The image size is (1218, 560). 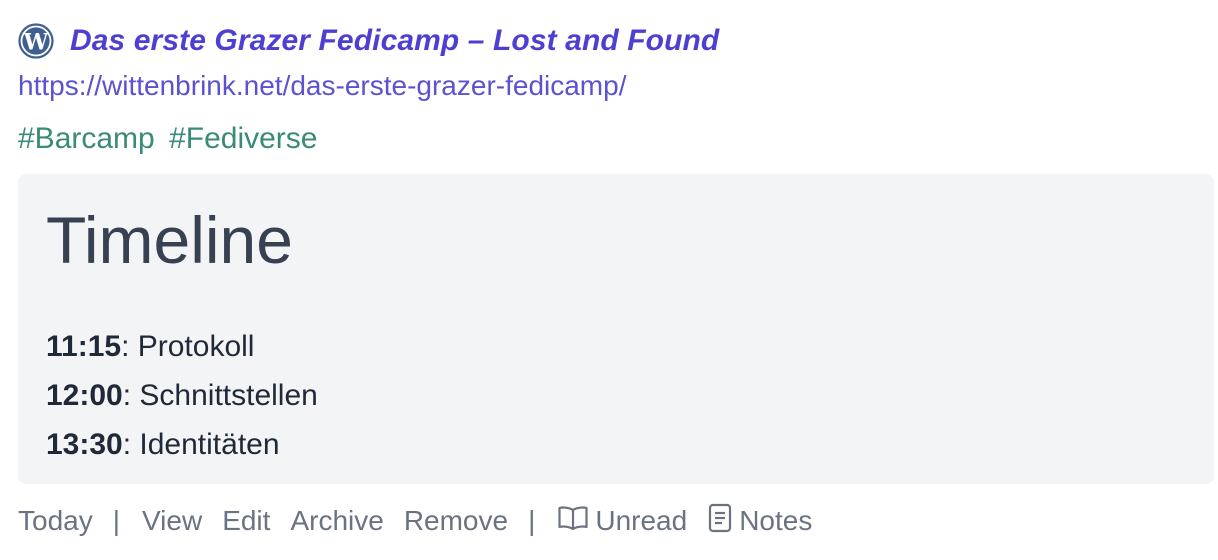 I want to click on timeline-item: 11:15: Protokoll, so click(x=182, y=346).